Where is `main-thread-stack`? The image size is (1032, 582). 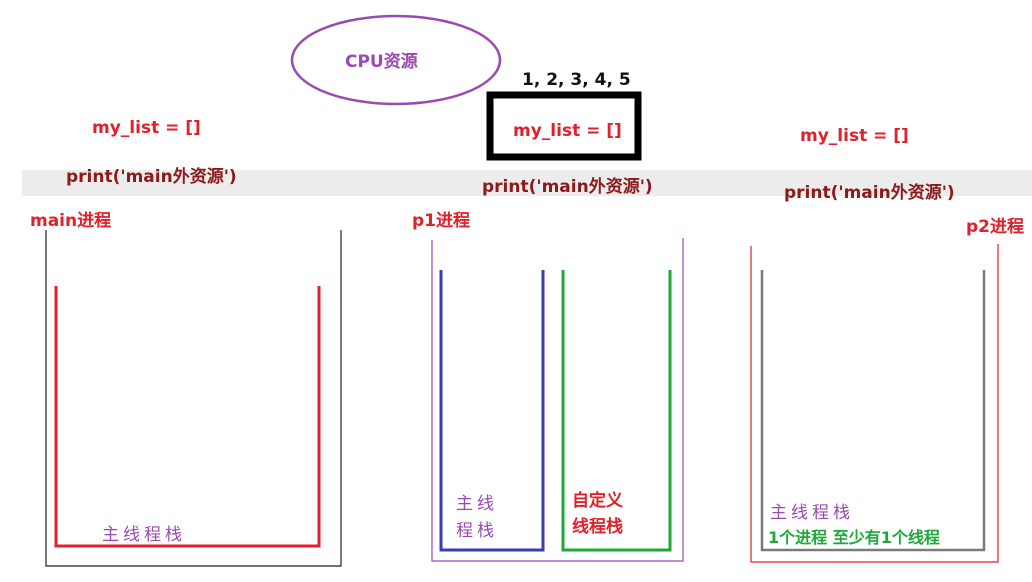
main-thread-stack is located at coordinates (187, 417).